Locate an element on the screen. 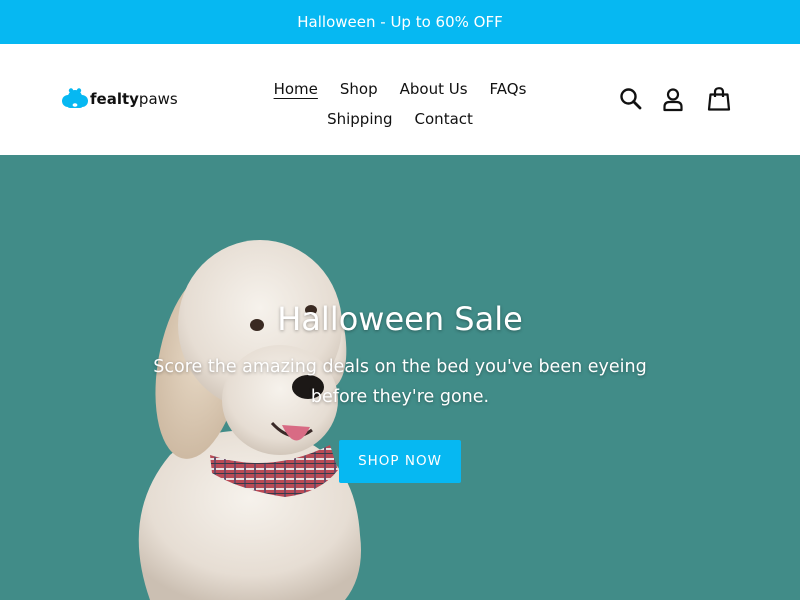 This screenshot has height=600, width=800. nav-item-shop: Shop is located at coordinates (359, 89).